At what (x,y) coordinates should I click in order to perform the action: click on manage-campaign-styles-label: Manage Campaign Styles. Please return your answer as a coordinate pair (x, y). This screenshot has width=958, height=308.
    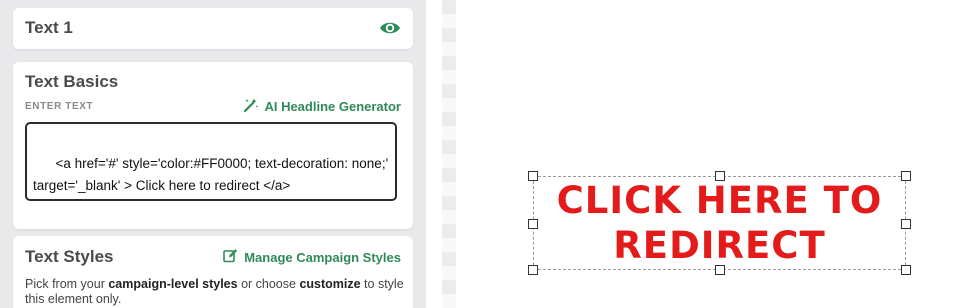
    Looking at the image, I should click on (322, 257).